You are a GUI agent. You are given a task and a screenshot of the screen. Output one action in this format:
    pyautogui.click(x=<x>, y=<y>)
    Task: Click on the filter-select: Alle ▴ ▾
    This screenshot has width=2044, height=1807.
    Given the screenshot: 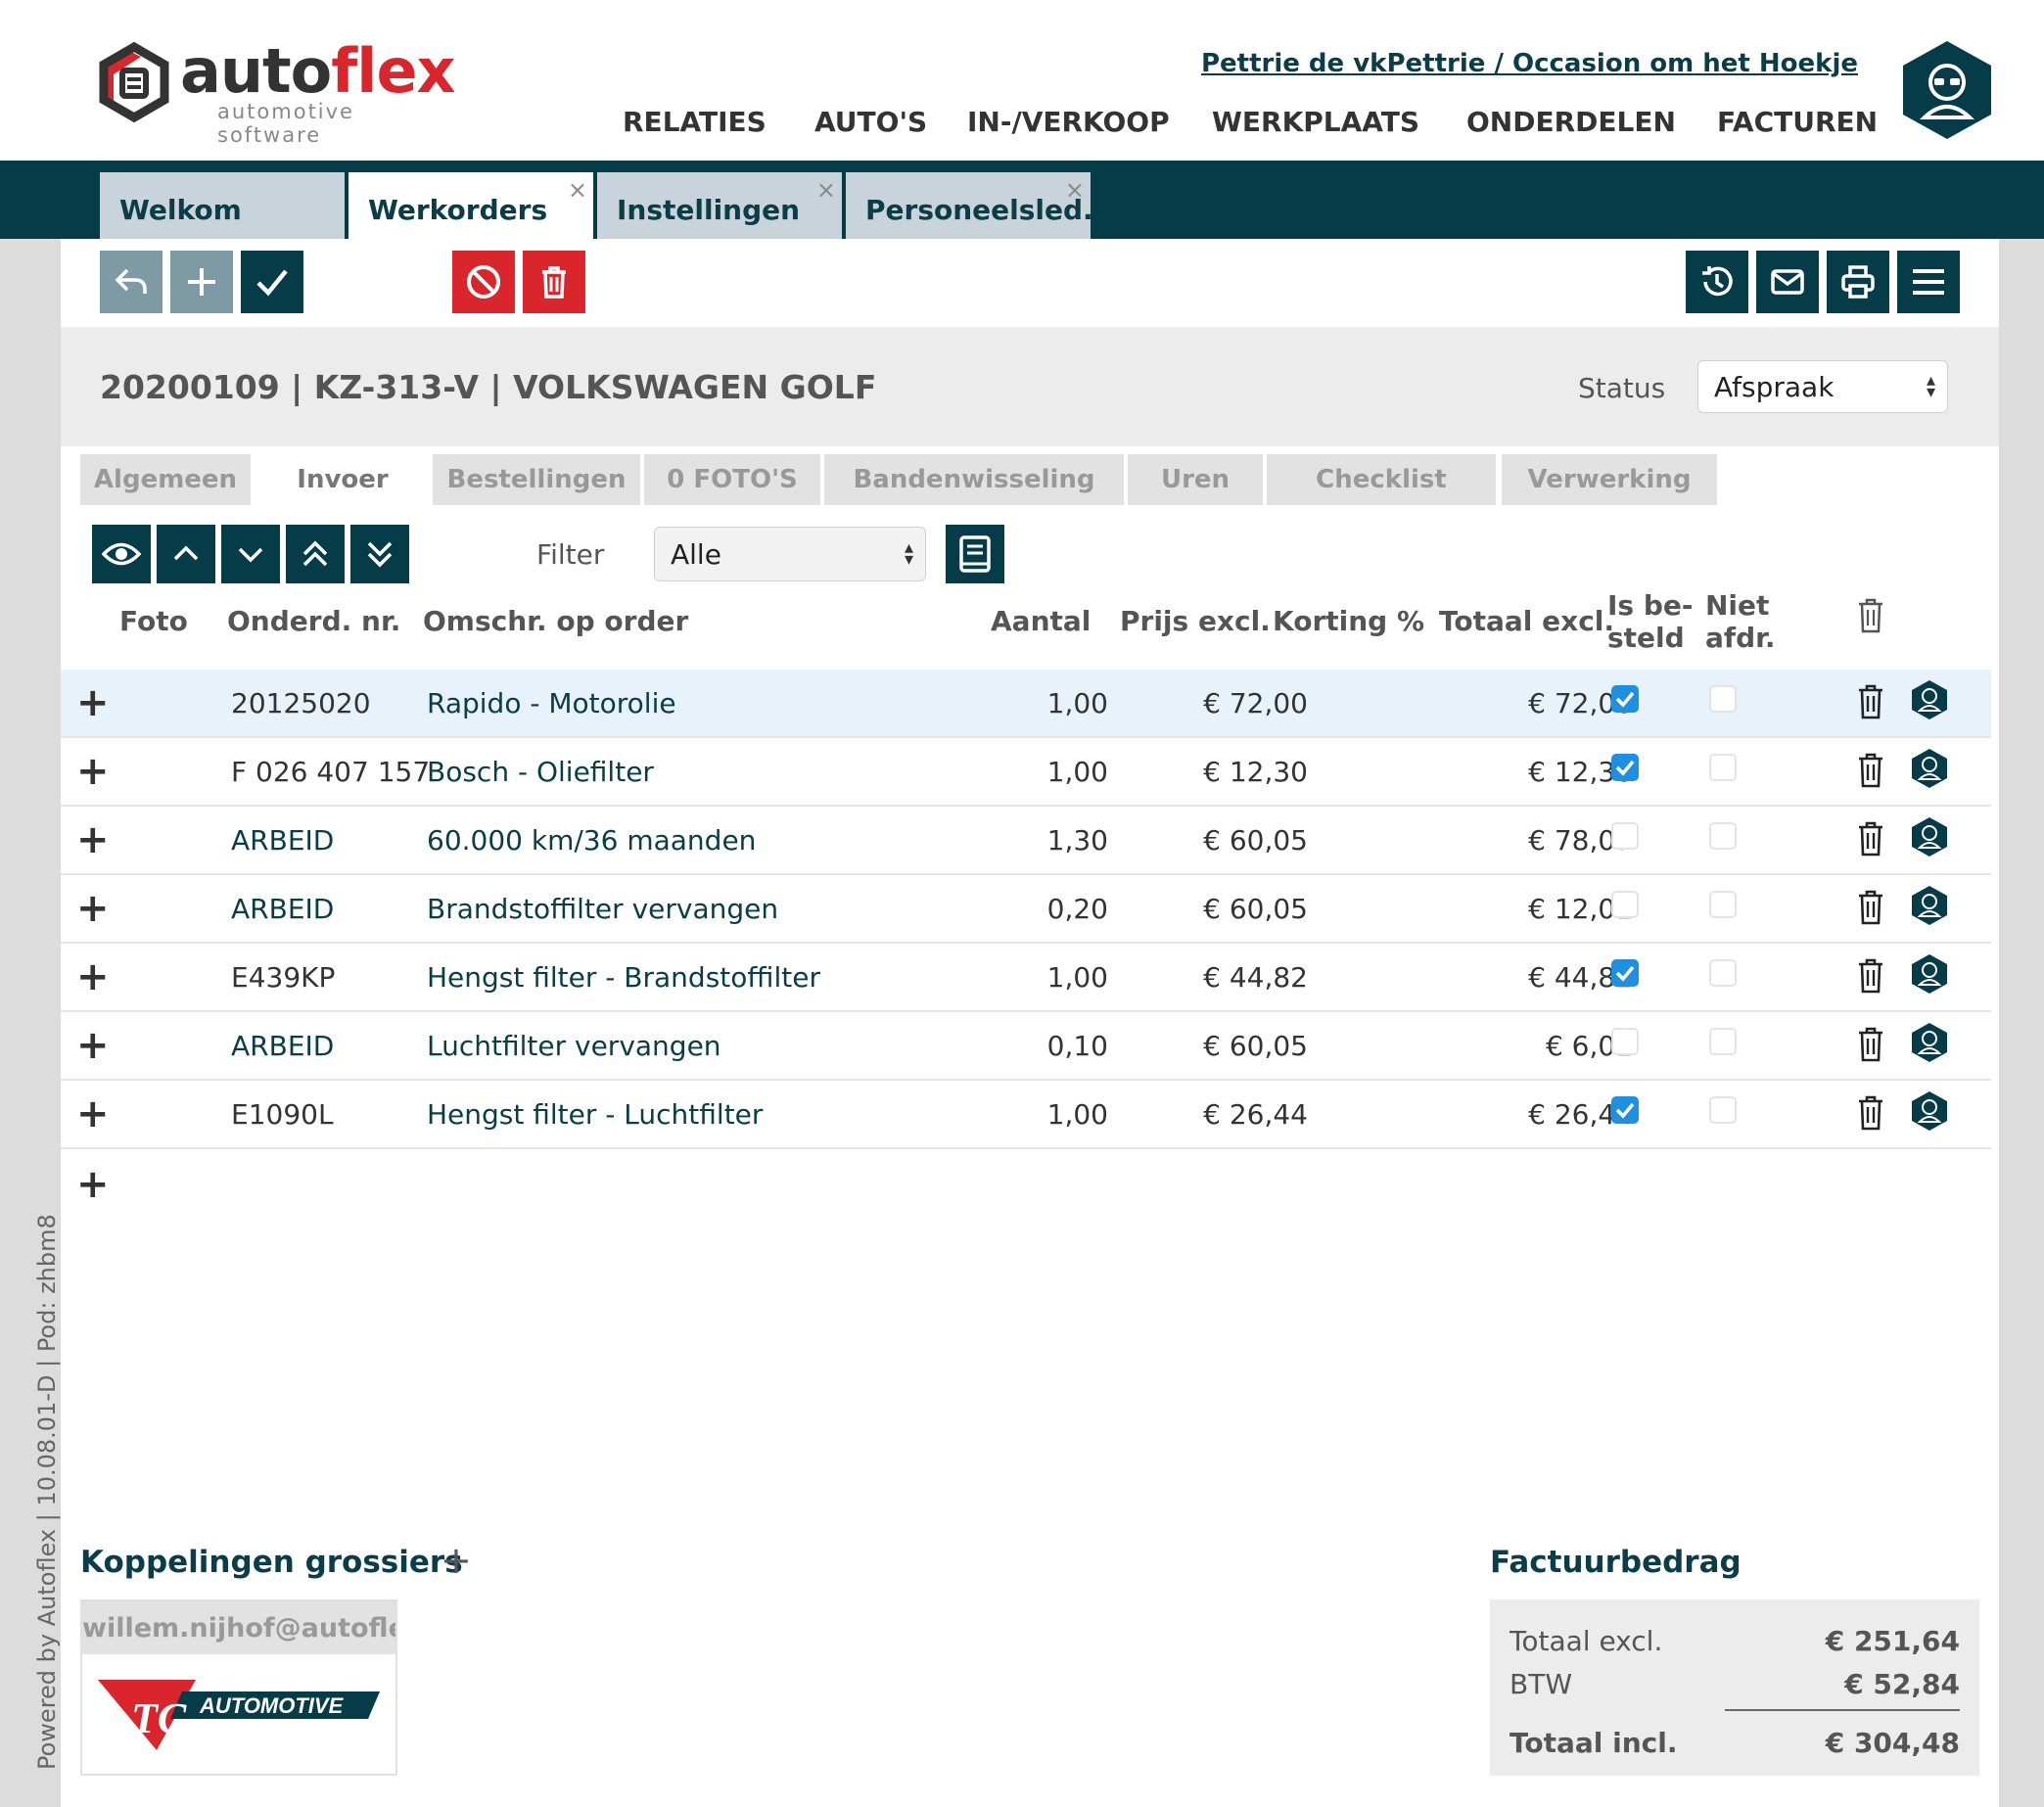 What is the action you would take?
    pyautogui.click(x=790, y=554)
    